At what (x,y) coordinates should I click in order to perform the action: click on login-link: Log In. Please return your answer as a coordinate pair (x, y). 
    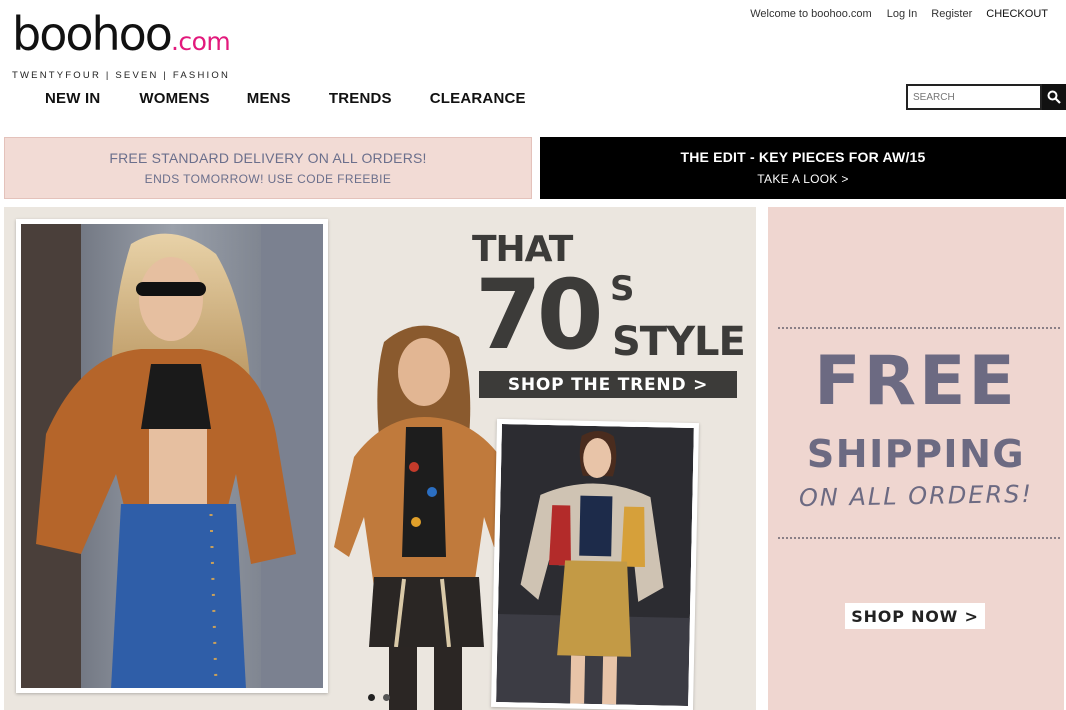
    Looking at the image, I should click on (902, 14).